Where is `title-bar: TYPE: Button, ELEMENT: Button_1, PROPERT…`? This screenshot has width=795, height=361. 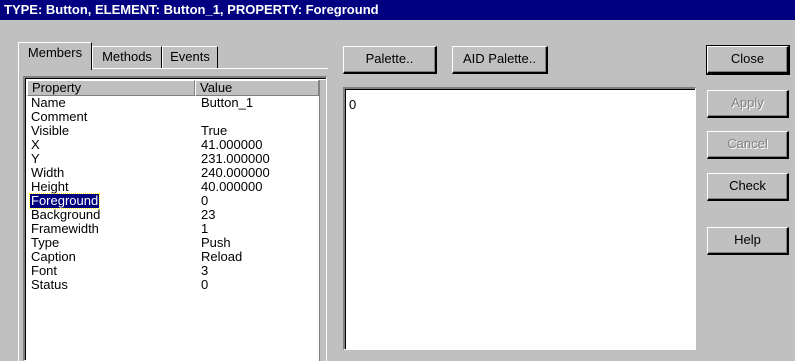
title-bar: TYPE: Button, ELEMENT: Button_1, PROPERT… is located at coordinates (397, 10).